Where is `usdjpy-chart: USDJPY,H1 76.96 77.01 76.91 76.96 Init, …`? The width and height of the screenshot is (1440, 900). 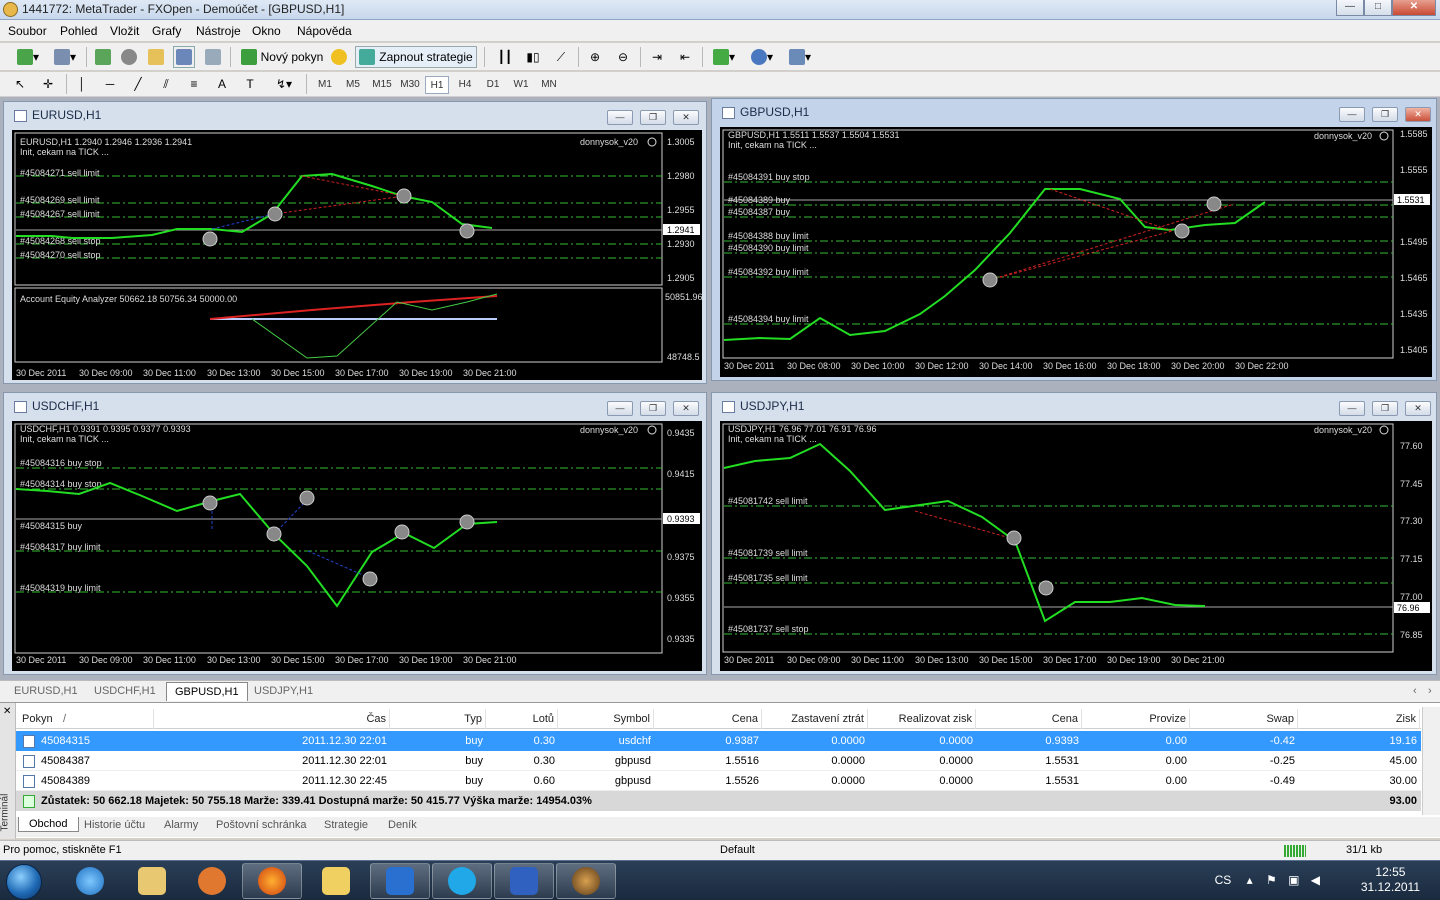 usdjpy-chart: USDJPY,H1 76.96 77.01 76.91 76.96 Init, … is located at coordinates (1076, 546).